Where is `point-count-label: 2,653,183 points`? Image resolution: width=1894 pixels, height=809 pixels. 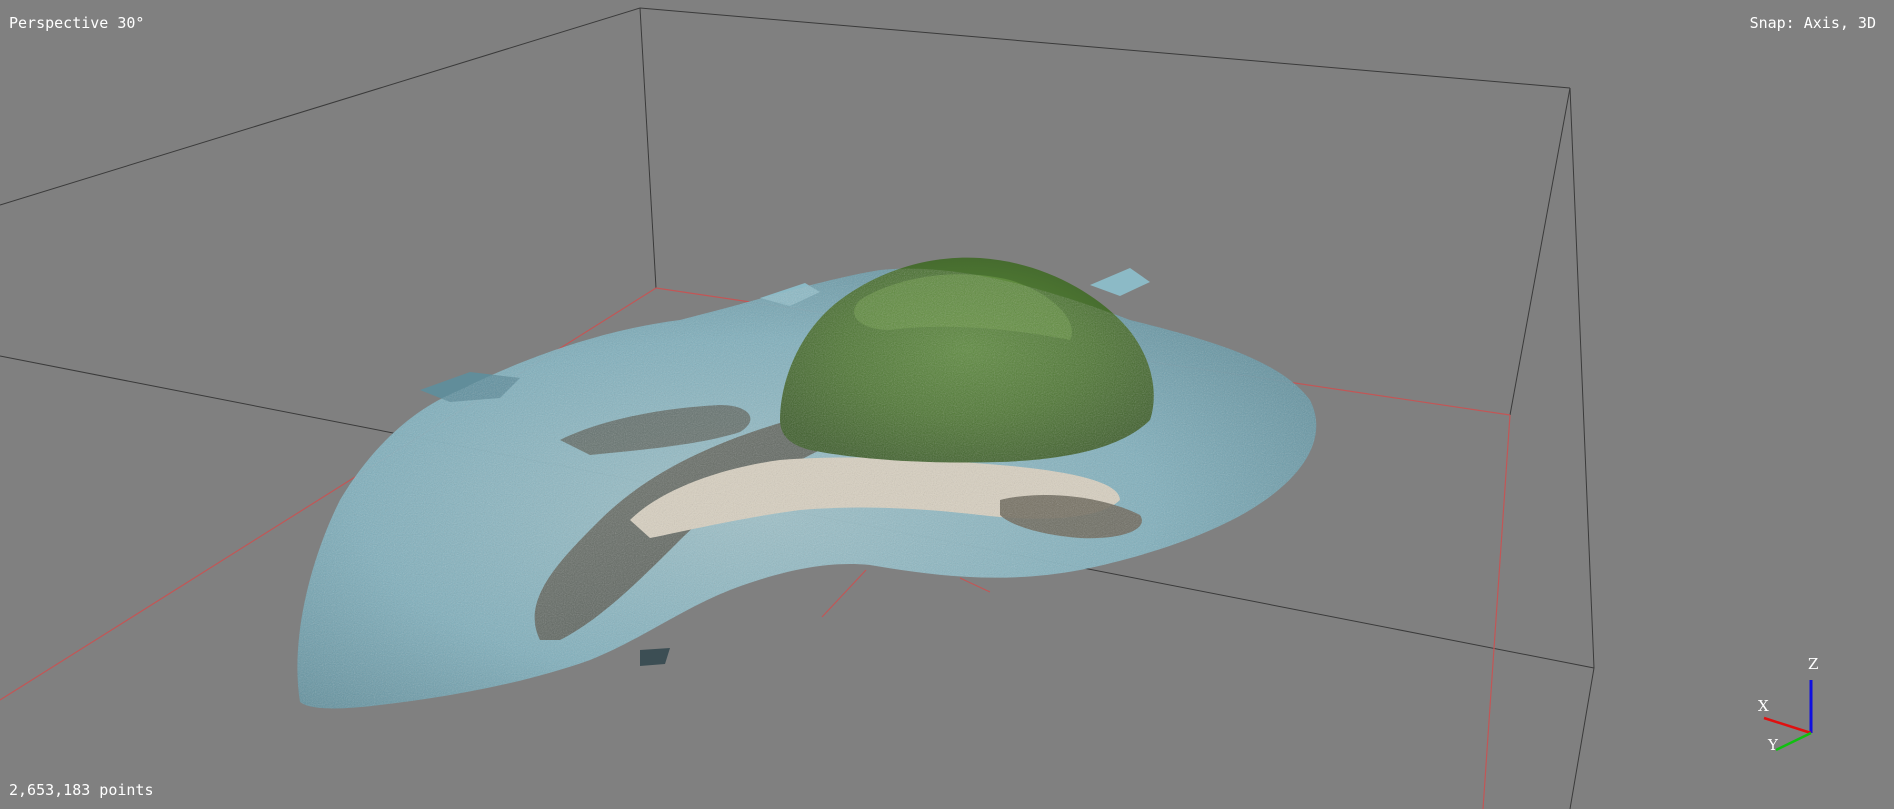
point-count-label: 2,653,183 points is located at coordinates (81, 790).